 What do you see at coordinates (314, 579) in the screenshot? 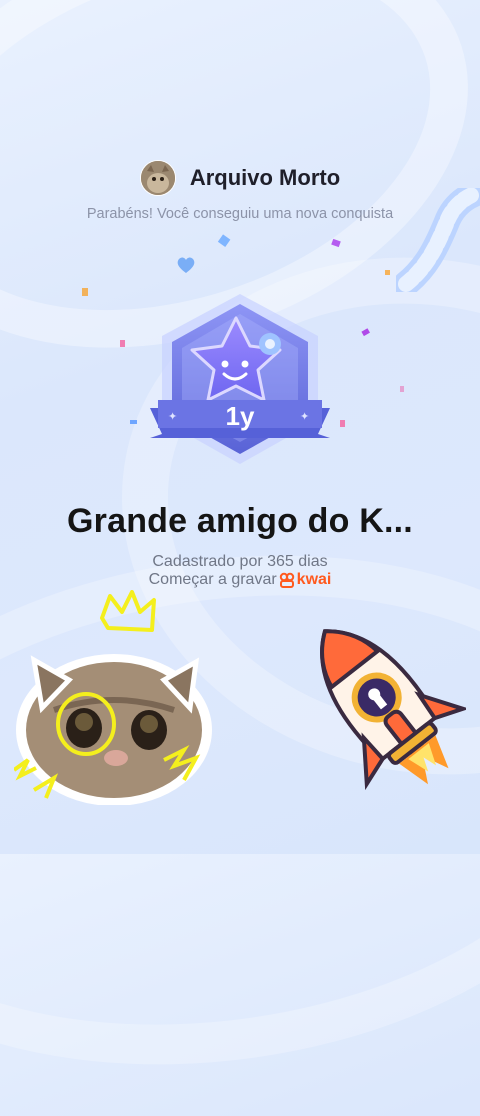
I see `brand-name: kwai` at bounding box center [314, 579].